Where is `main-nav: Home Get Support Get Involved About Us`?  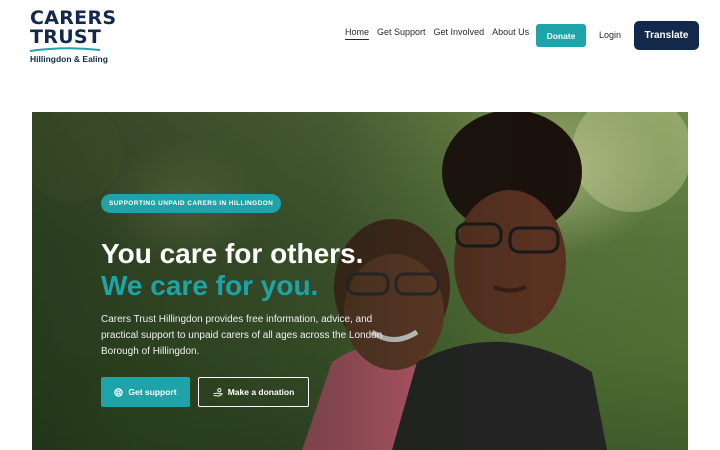
main-nav: Home Get Support Get Involved About Us is located at coordinates (437, 33).